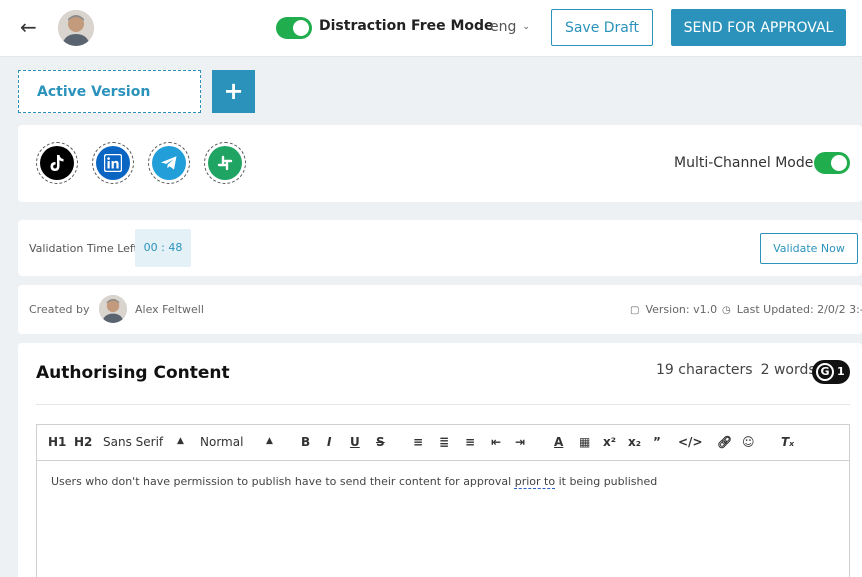  What do you see at coordinates (169, 309) in the screenshot?
I see `author-name: Alex Feltwell` at bounding box center [169, 309].